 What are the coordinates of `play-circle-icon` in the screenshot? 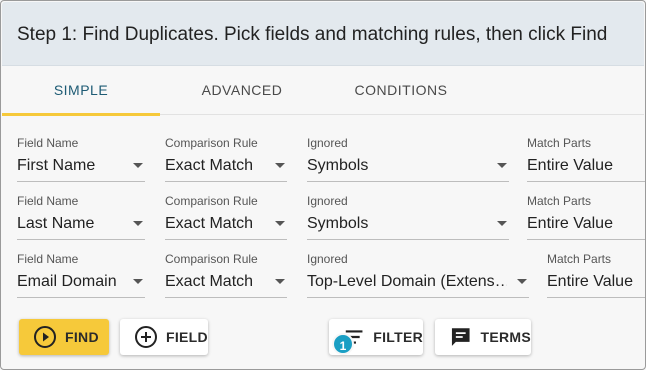 It's located at (45, 337).